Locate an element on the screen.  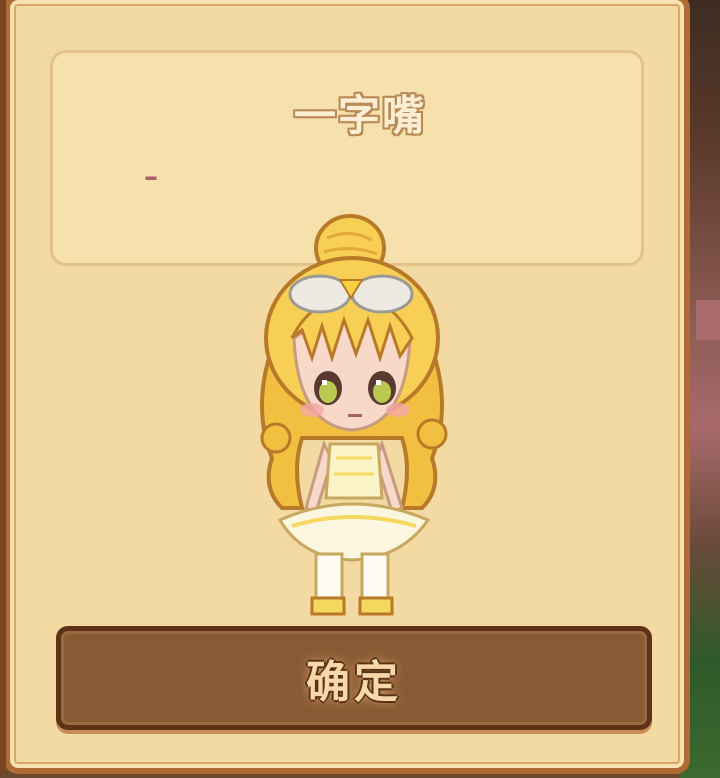
confirm-button: 确定 is located at coordinates (354, 678).